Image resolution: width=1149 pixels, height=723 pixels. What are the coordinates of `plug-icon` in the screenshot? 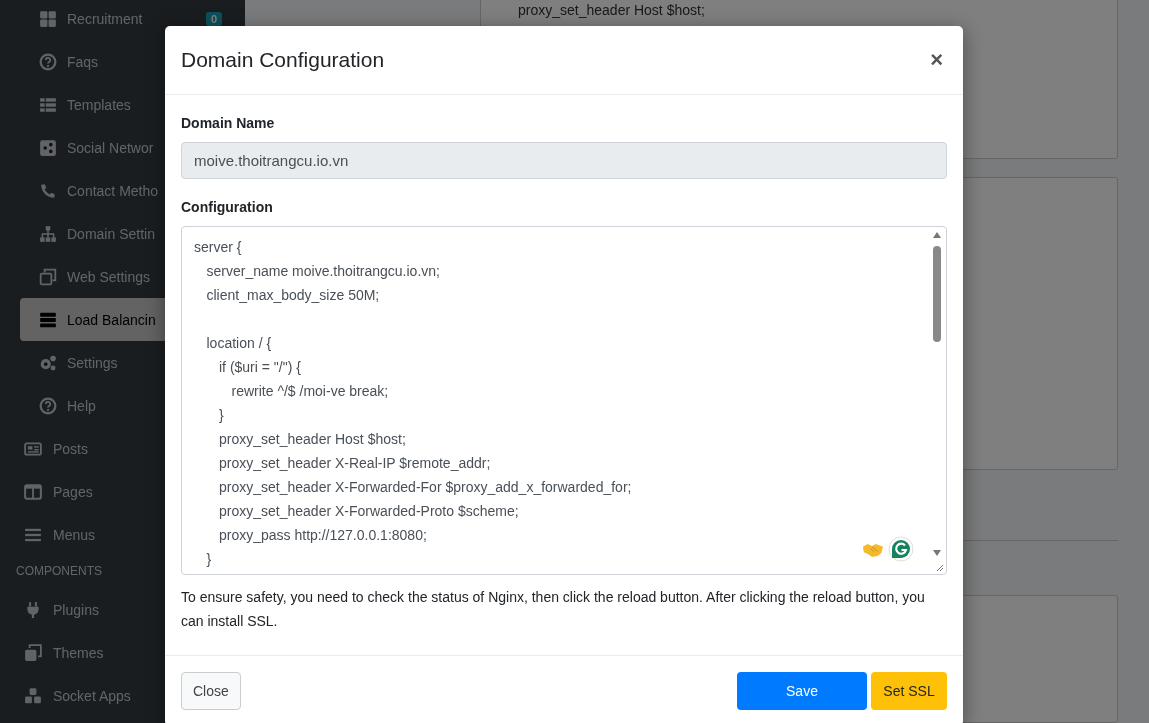 It's located at (33, 609).